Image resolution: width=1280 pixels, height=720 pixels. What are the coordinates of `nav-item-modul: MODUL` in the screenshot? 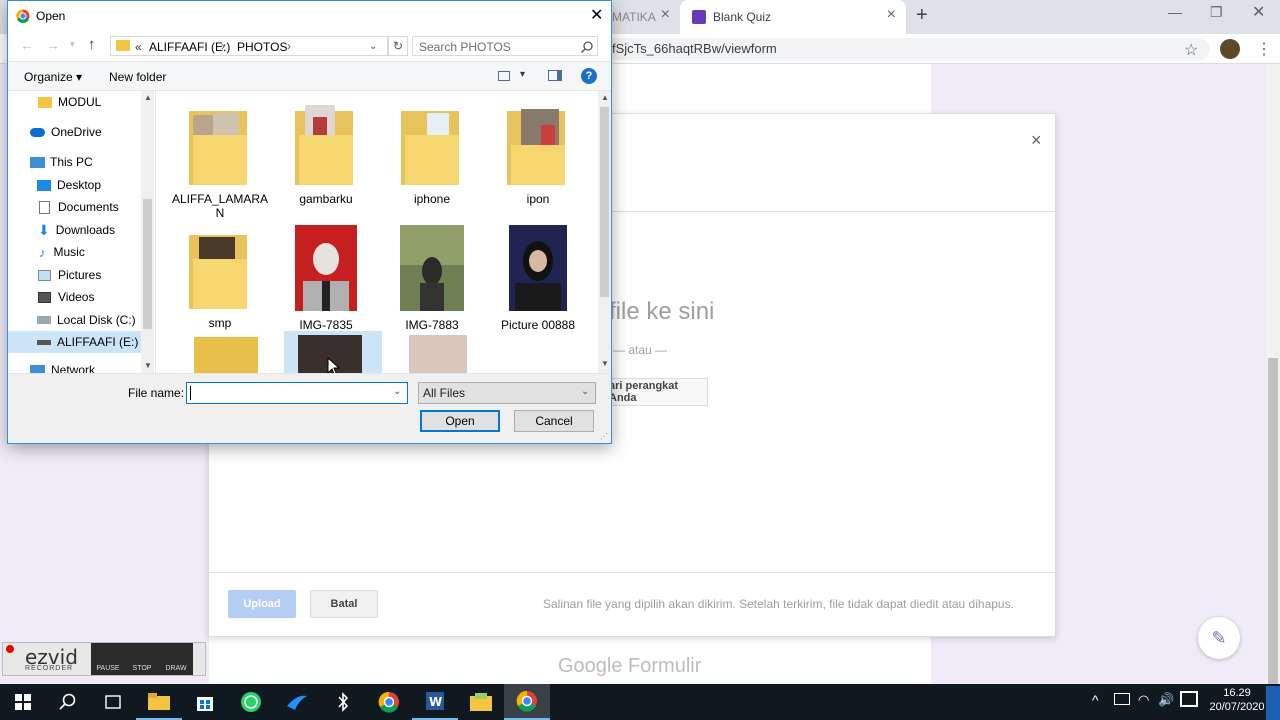 It's located at (81, 102).